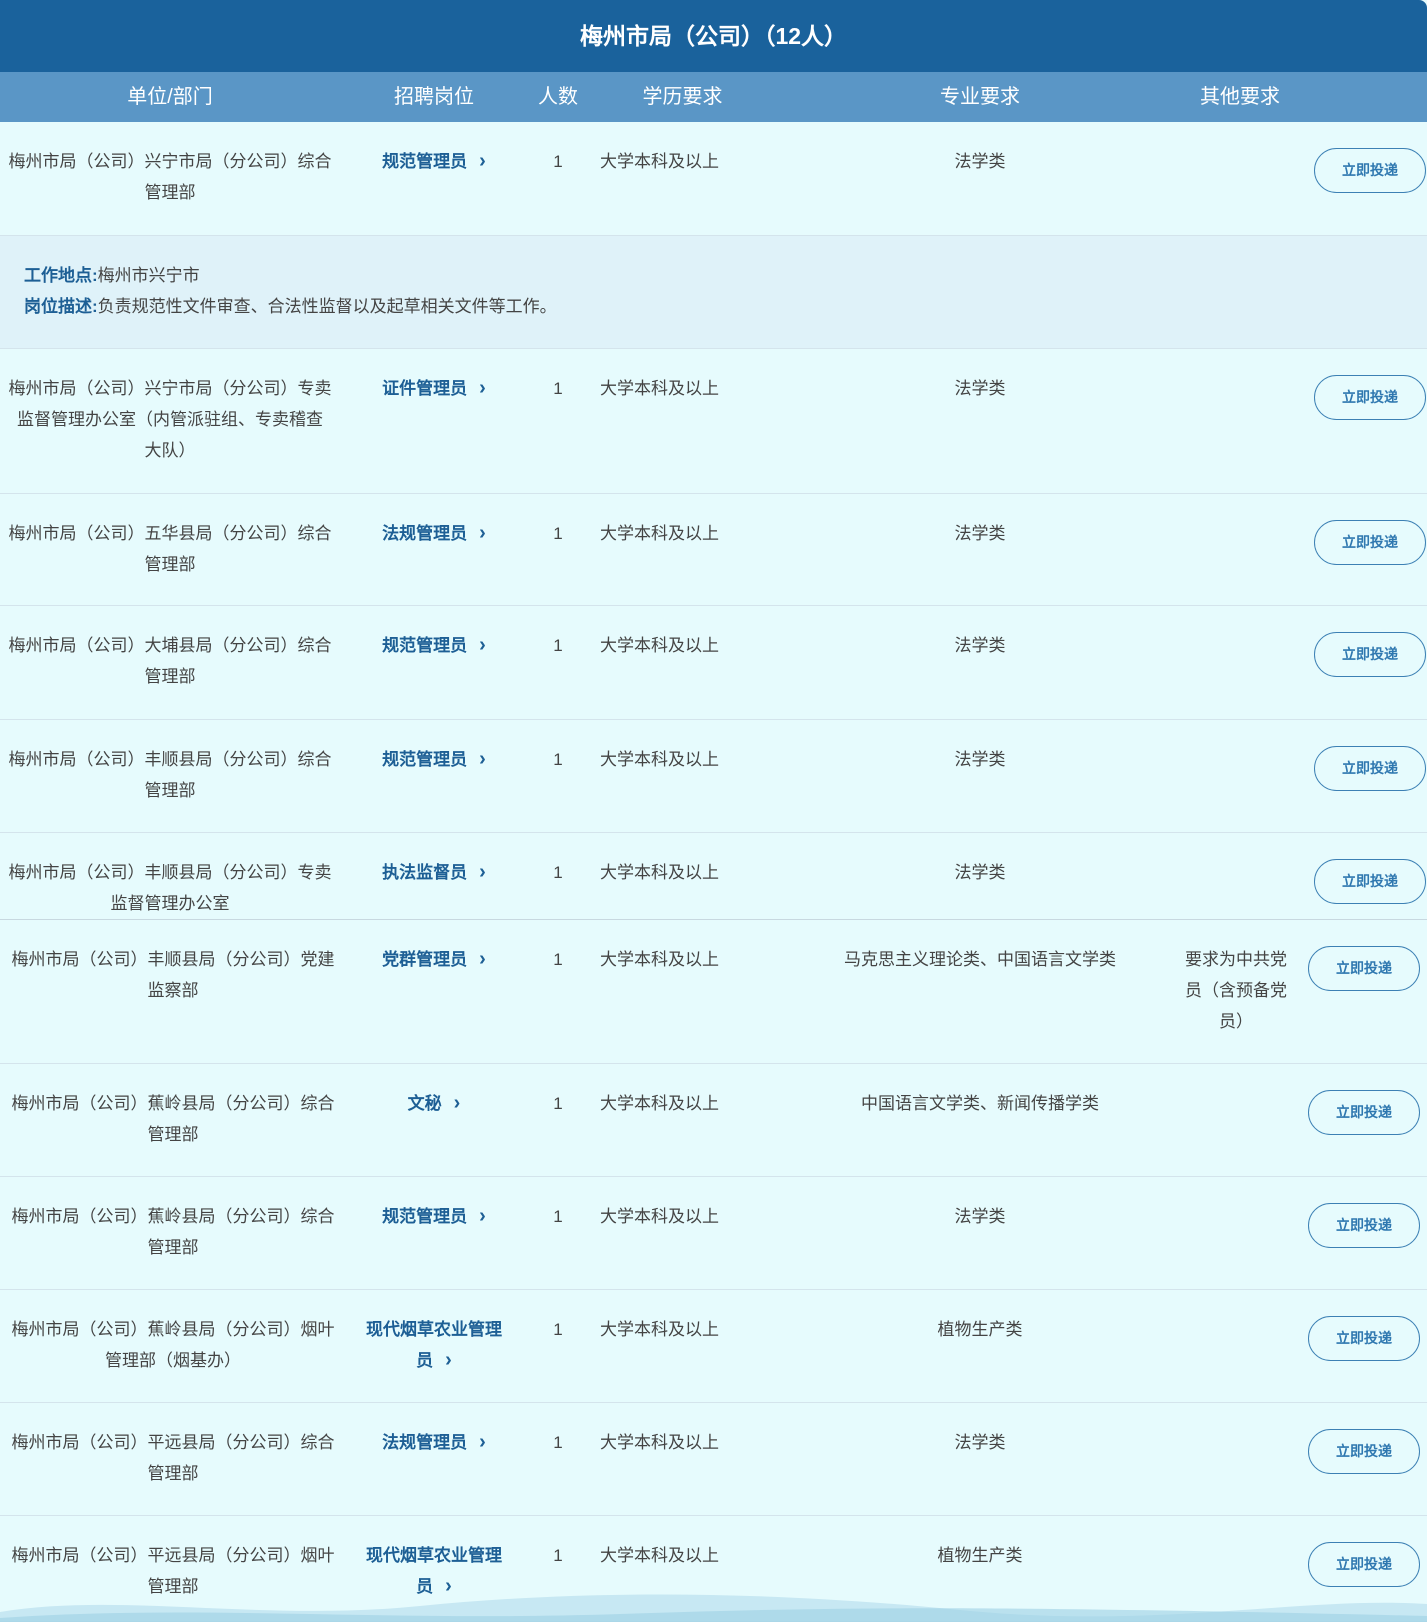  What do you see at coordinates (1240, 97) in the screenshot?
I see `col-other-header: 其他要求` at bounding box center [1240, 97].